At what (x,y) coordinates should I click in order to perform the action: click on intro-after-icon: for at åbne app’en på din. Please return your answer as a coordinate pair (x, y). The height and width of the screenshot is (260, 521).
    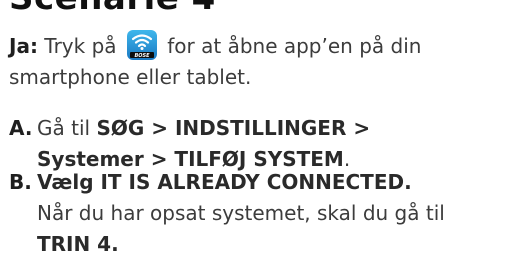
    Looking at the image, I should click on (294, 46).